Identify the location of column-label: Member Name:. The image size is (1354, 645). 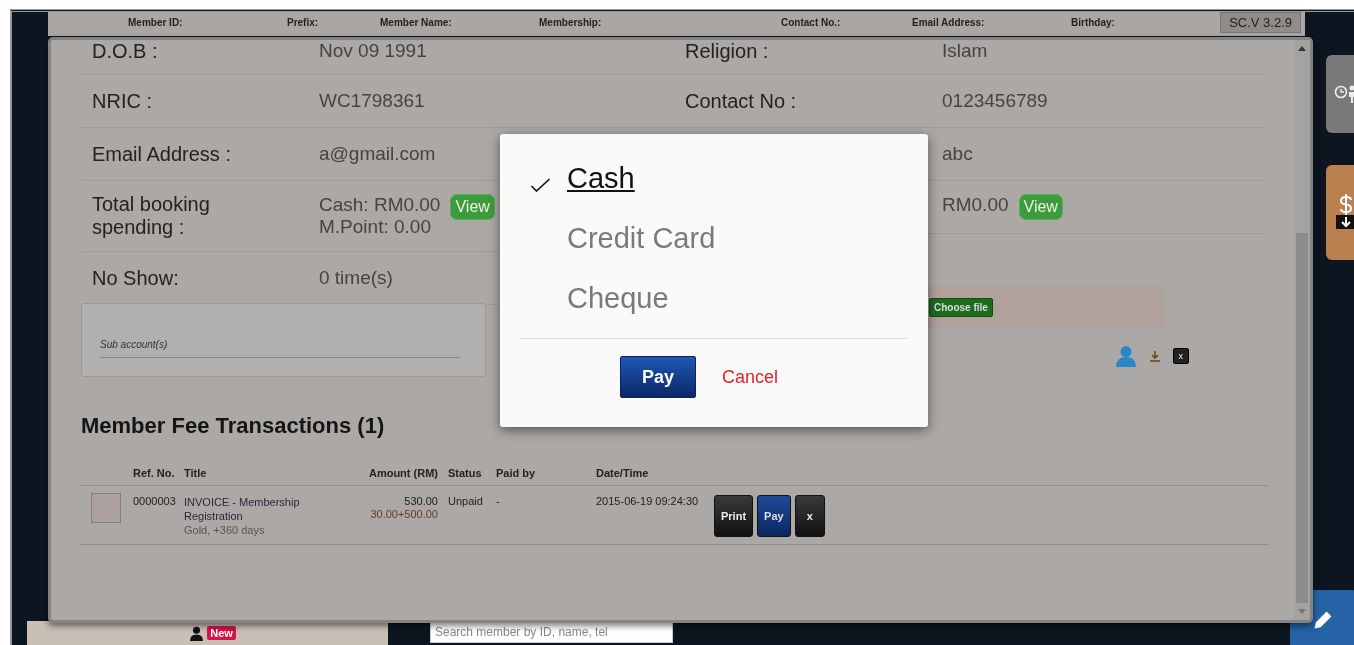
(416, 22).